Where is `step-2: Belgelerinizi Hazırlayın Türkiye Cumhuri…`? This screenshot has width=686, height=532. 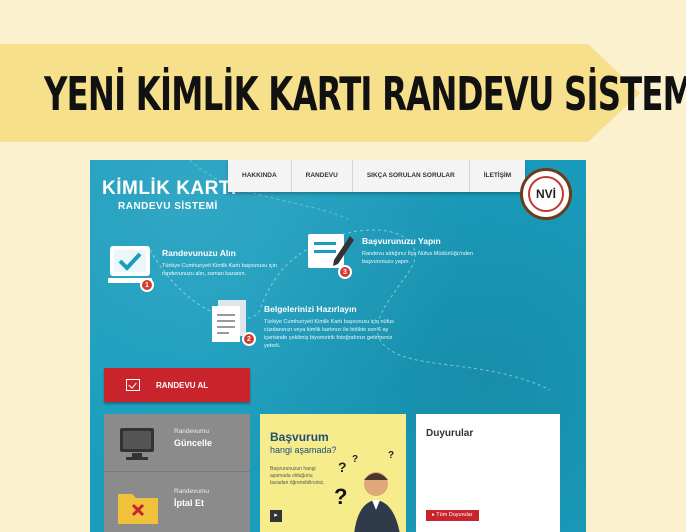 step-2: Belgelerinizi Hazırlayın Türkiye Cumhuri… is located at coordinates (330, 327).